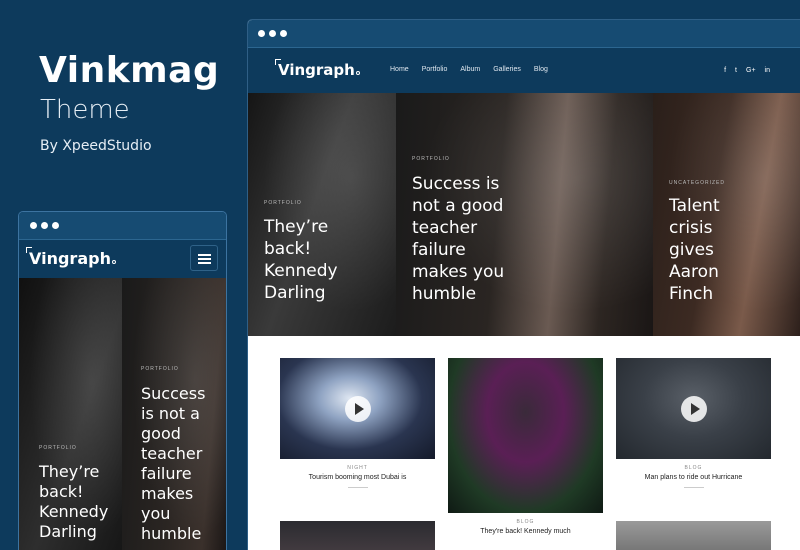 The height and width of the screenshot is (550, 800). I want to click on promo-title: Vinkmag, so click(129, 70).